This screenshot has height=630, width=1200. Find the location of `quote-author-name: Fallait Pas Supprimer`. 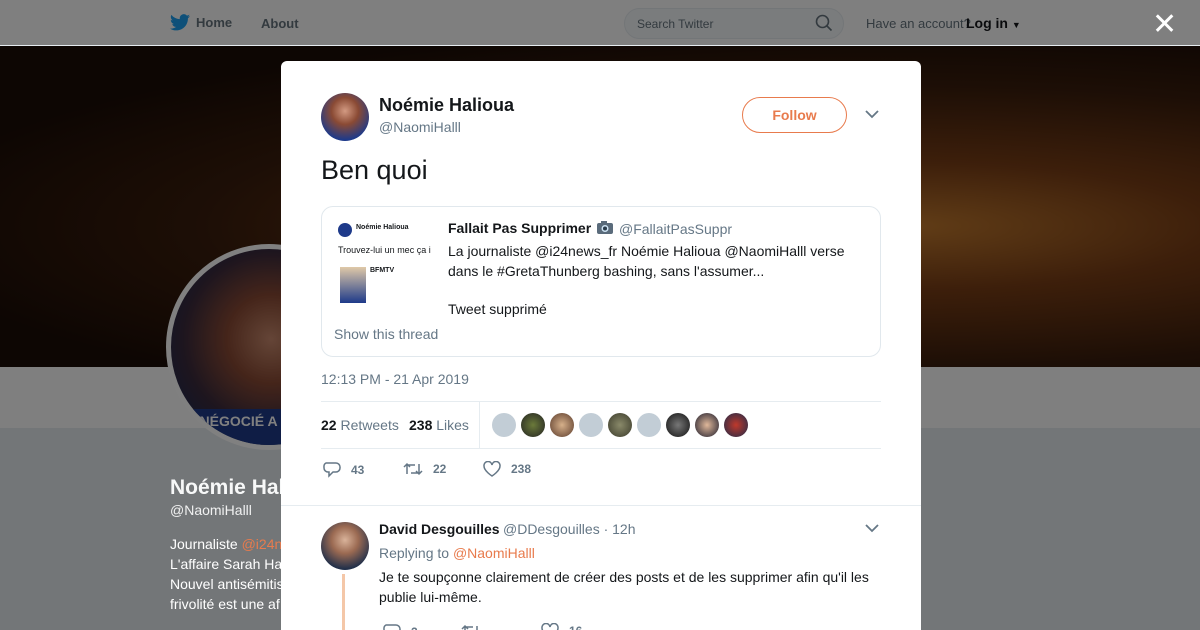

quote-author-name: Fallait Pas Supprimer is located at coordinates (519, 228).